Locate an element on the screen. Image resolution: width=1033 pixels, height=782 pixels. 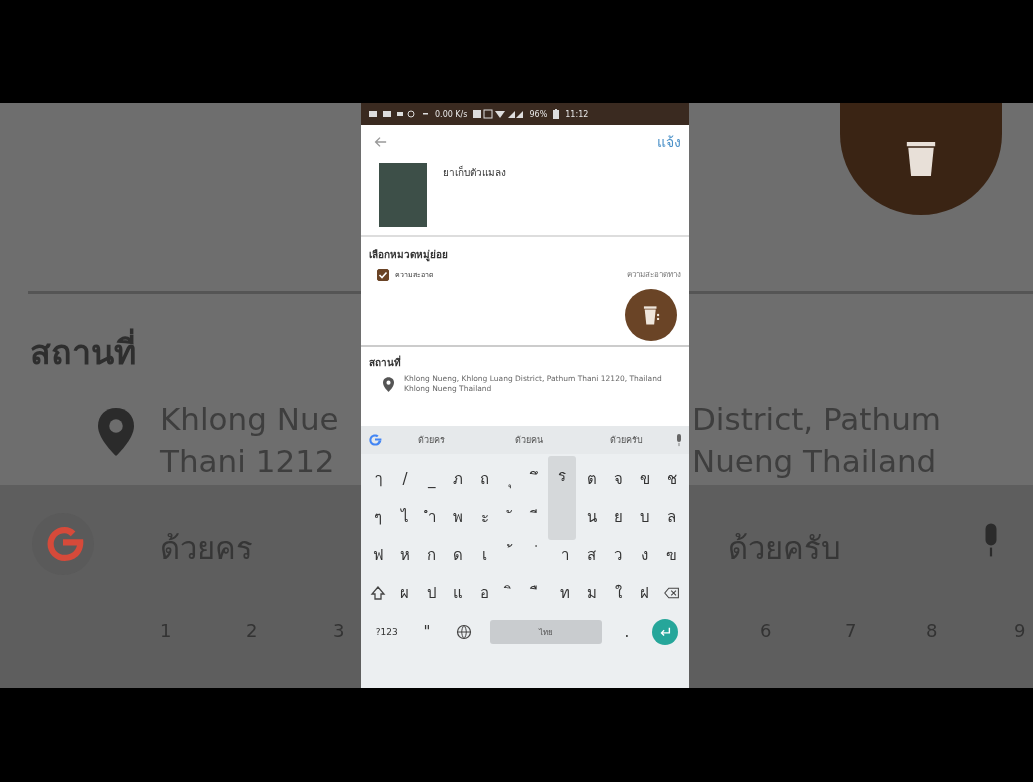
trash-button is located at coordinates (651, 315).